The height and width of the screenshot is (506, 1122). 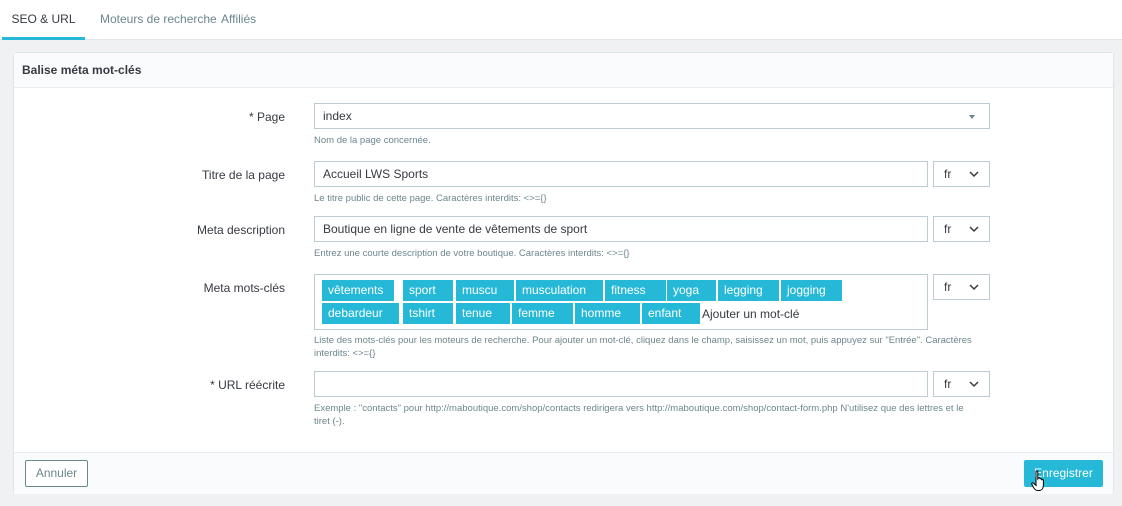 I want to click on cancel-button: Annuler, so click(x=56, y=473).